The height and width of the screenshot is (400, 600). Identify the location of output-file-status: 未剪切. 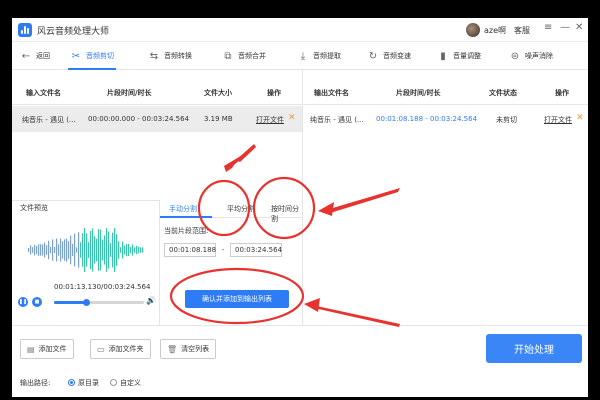
(506, 120).